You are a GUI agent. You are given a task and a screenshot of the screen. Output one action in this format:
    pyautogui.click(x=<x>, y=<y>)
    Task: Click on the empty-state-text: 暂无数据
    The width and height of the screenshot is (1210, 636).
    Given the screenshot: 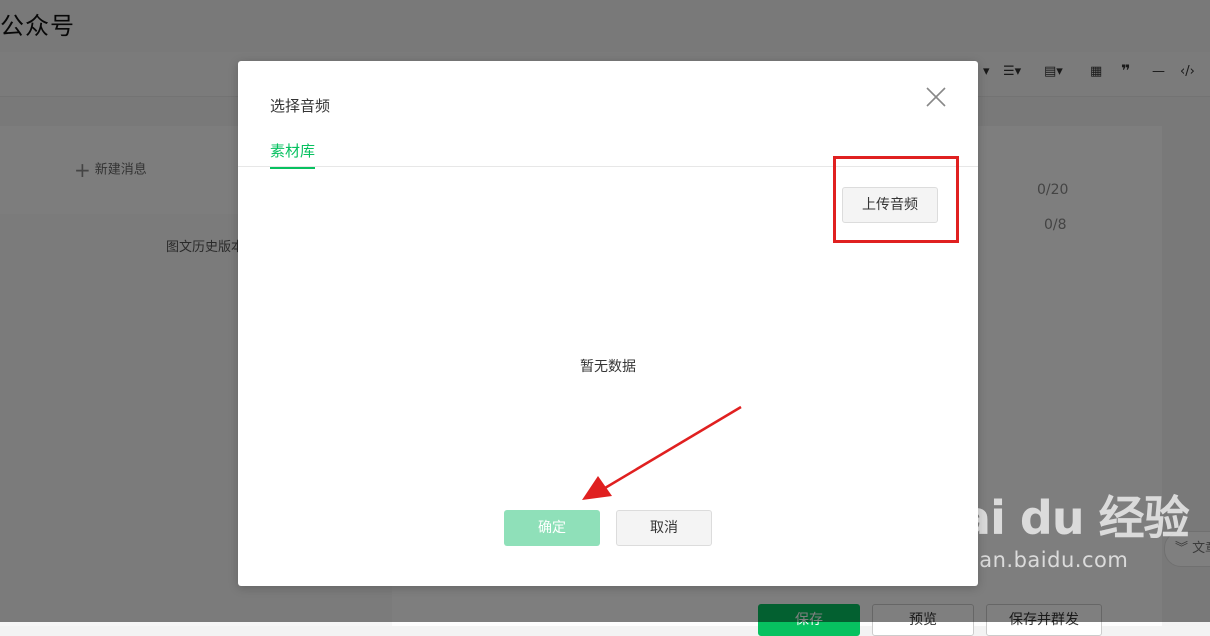 What is the action you would take?
    pyautogui.click(x=608, y=367)
    